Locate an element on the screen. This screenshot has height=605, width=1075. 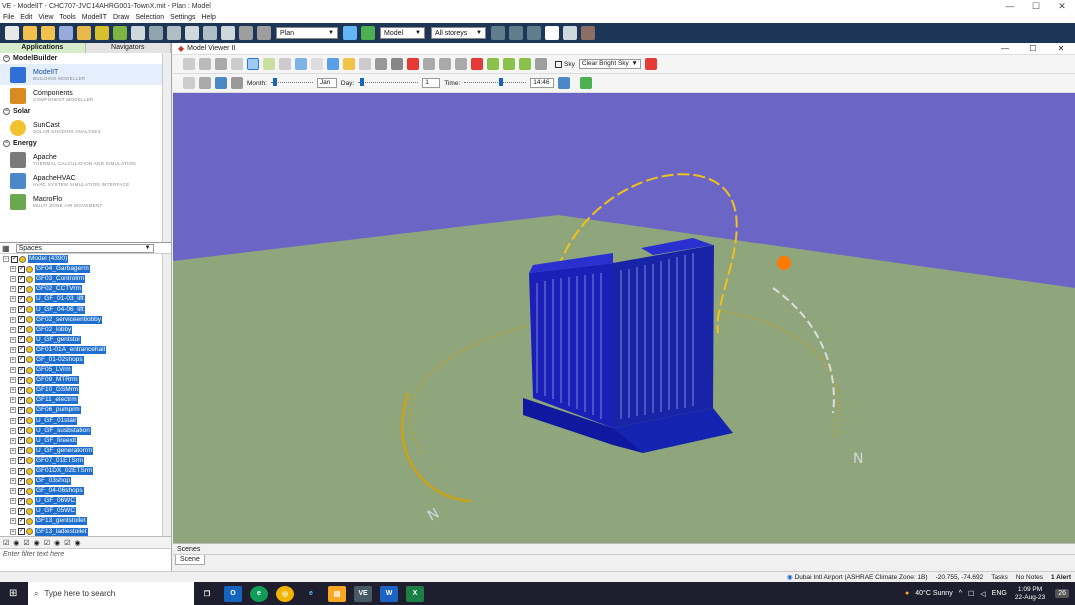
time-slider is located at coordinates (495, 82).